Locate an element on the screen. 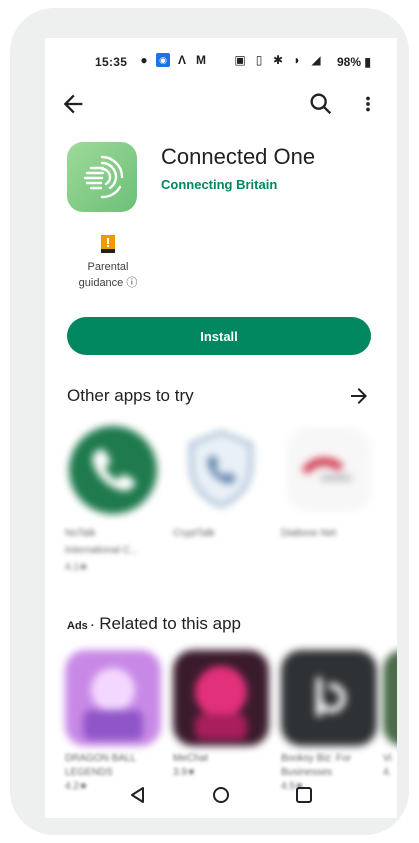 This screenshot has width=419, height=843. back-arrow-icon is located at coordinates (73, 104).